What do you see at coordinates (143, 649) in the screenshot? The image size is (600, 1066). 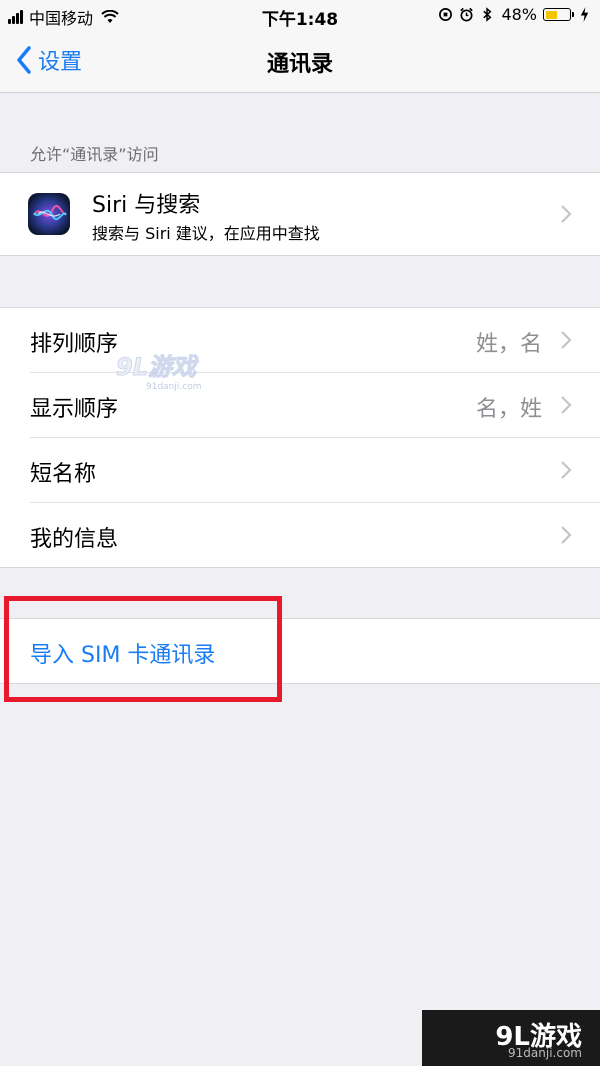 I see `highlight-box` at bounding box center [143, 649].